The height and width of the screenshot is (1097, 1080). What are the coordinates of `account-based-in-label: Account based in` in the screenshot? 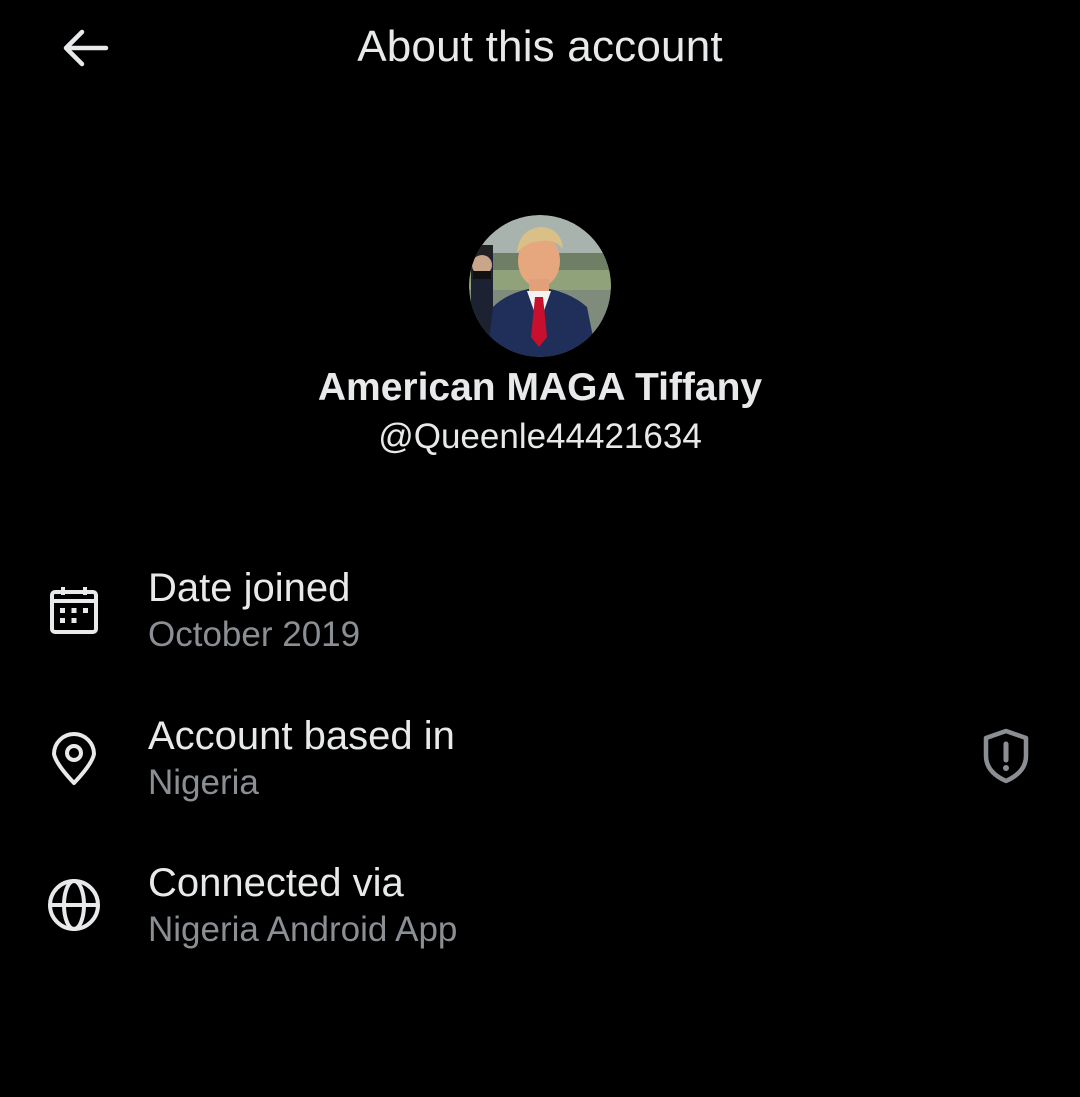 It's located at (301, 736).